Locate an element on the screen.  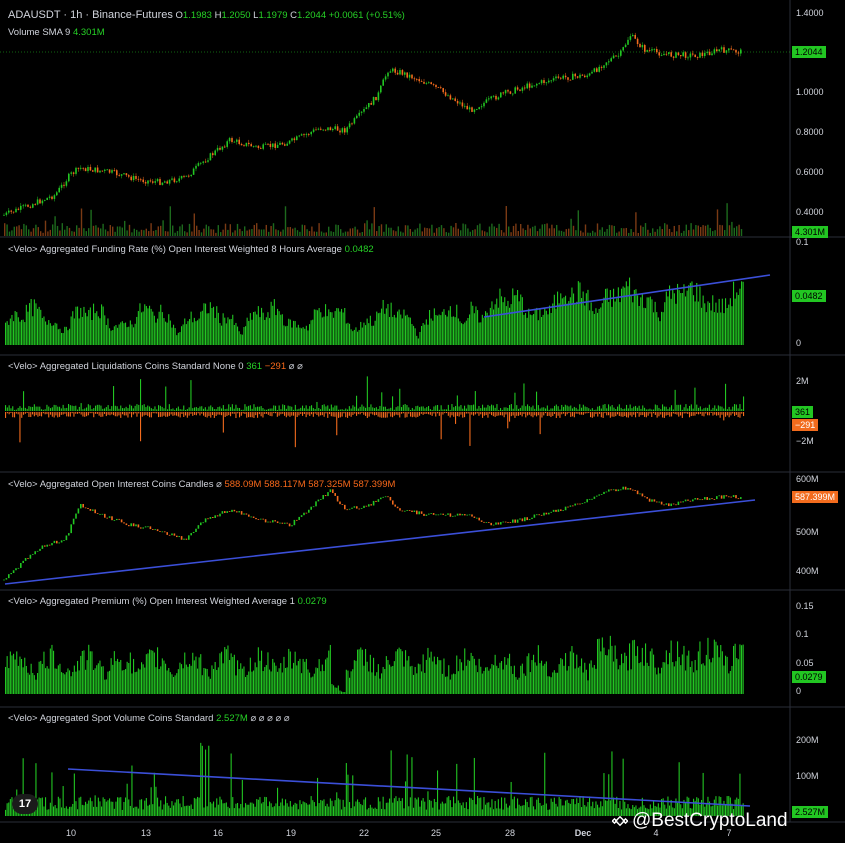
premium-y-tick: 0.15 is located at coordinates (805, 606).